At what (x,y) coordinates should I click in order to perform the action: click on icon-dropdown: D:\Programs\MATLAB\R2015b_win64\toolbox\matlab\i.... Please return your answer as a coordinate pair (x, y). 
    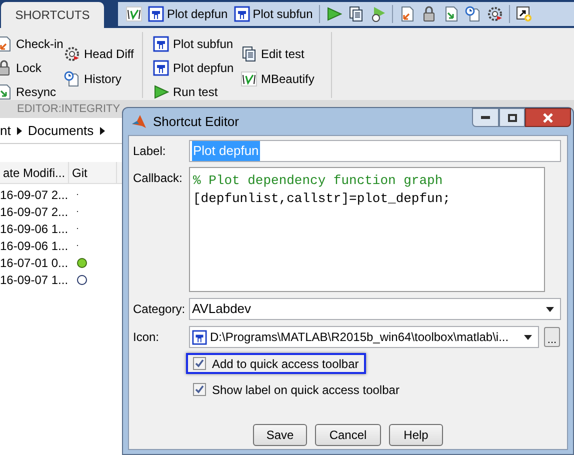
    Looking at the image, I should click on (364, 337).